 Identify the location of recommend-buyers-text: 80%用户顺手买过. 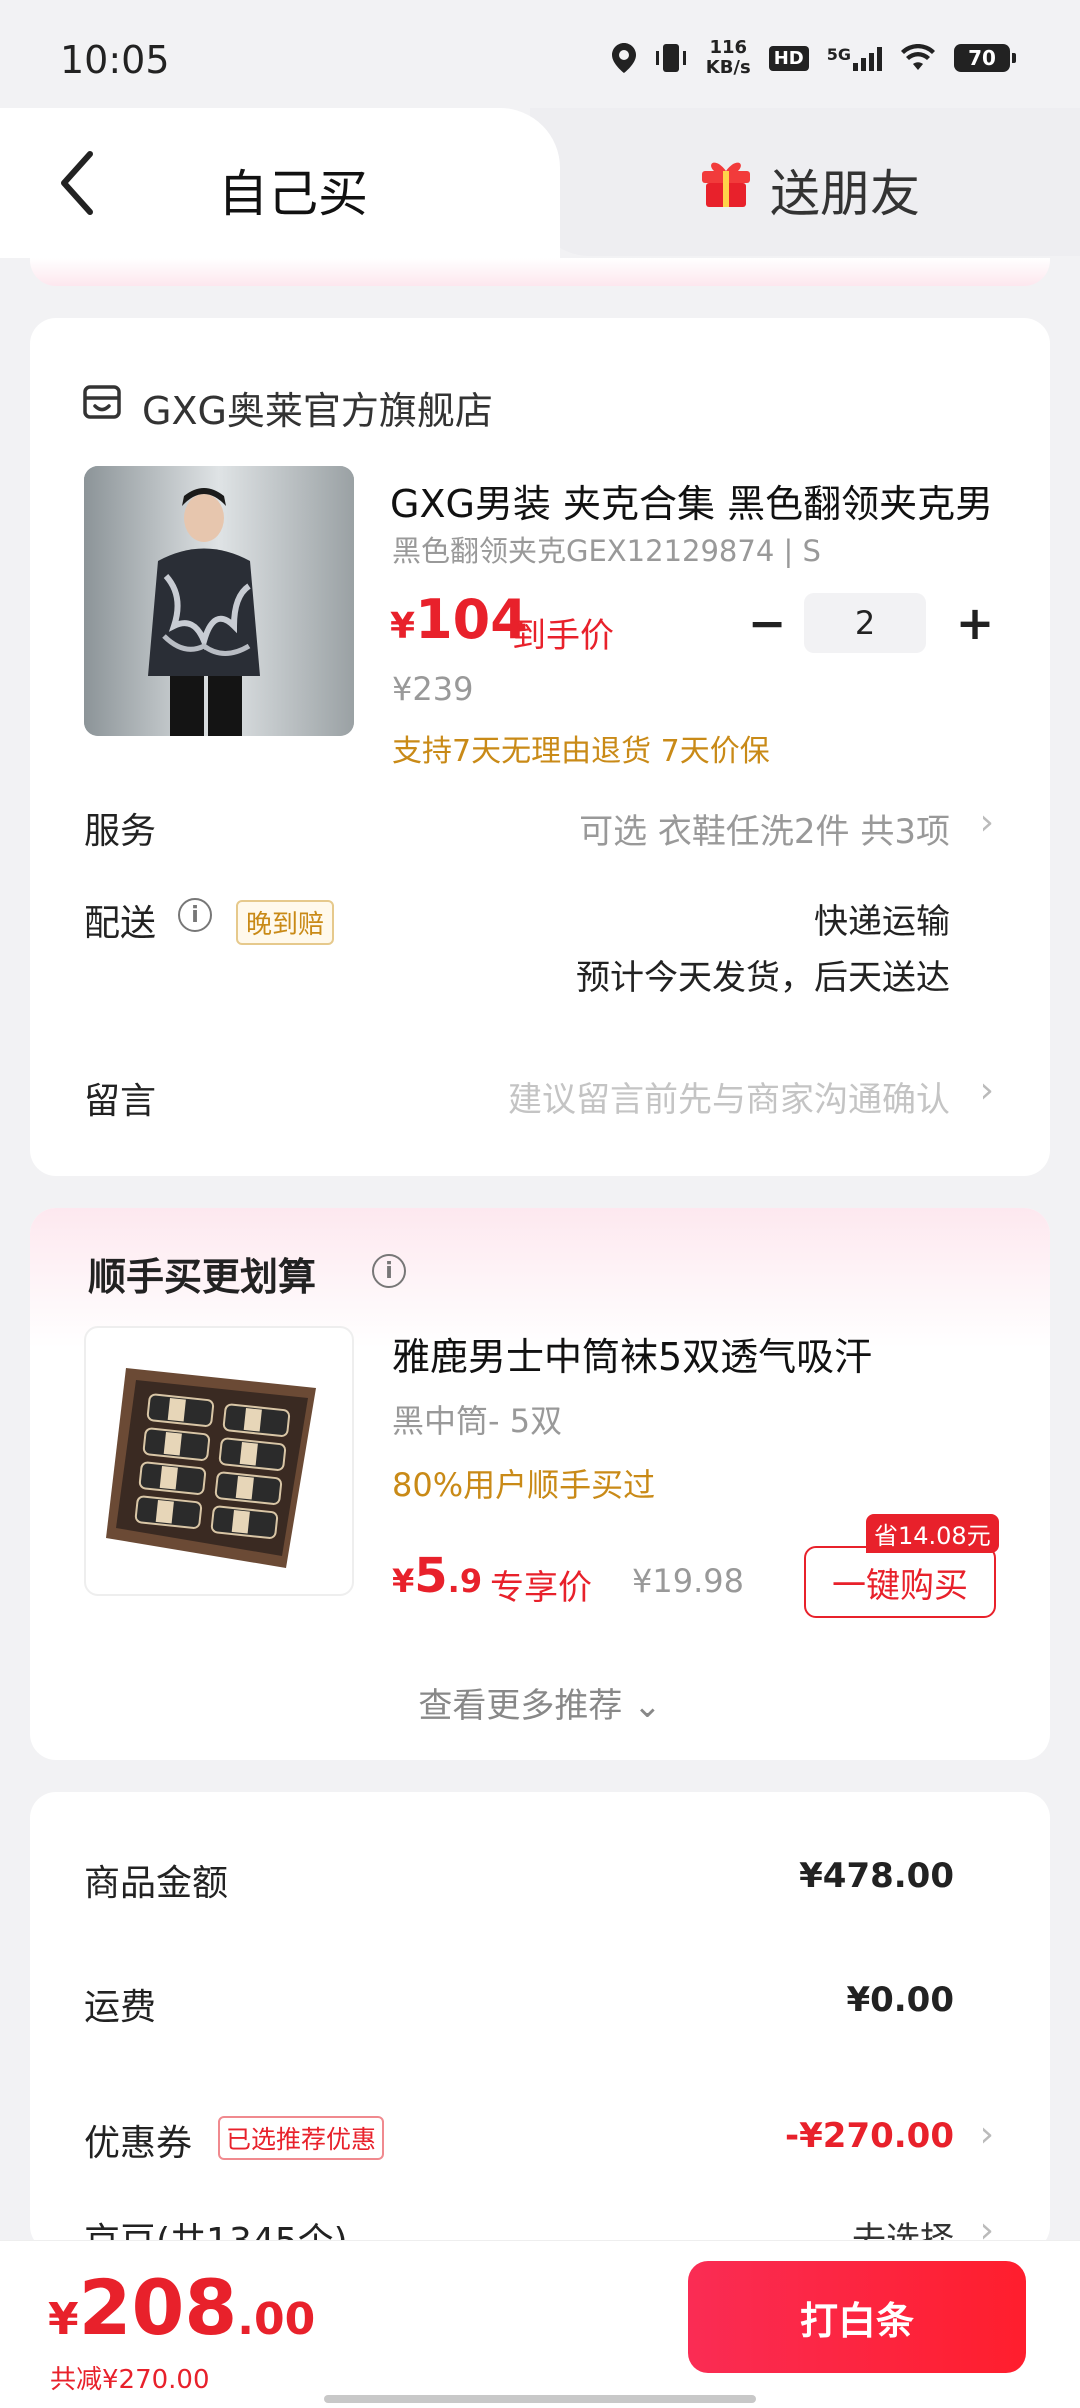
(524, 1485).